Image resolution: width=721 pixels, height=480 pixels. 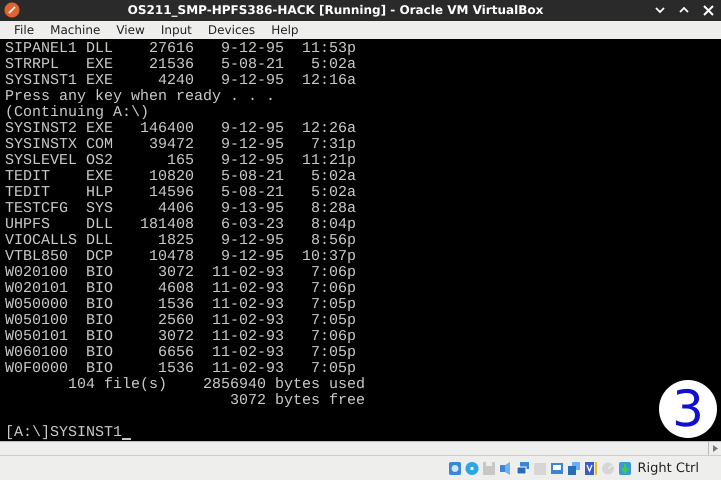 What do you see at coordinates (523, 468) in the screenshot?
I see `network-icon` at bounding box center [523, 468].